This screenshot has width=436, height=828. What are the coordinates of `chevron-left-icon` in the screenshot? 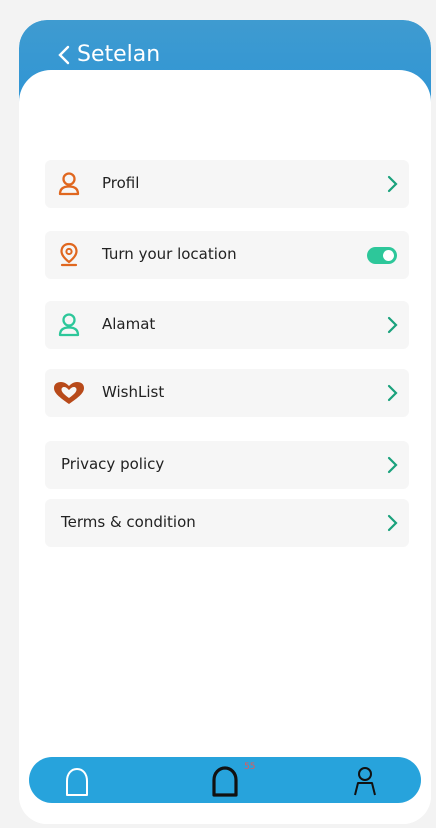 It's located at (64, 55).